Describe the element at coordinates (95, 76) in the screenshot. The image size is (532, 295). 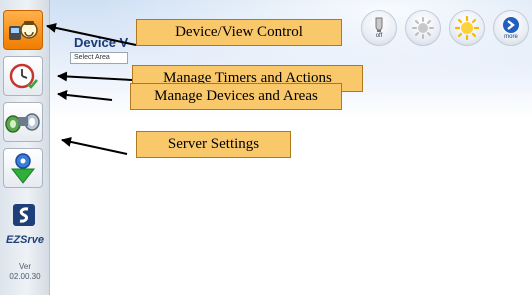
I see `arrow-timers` at that location.